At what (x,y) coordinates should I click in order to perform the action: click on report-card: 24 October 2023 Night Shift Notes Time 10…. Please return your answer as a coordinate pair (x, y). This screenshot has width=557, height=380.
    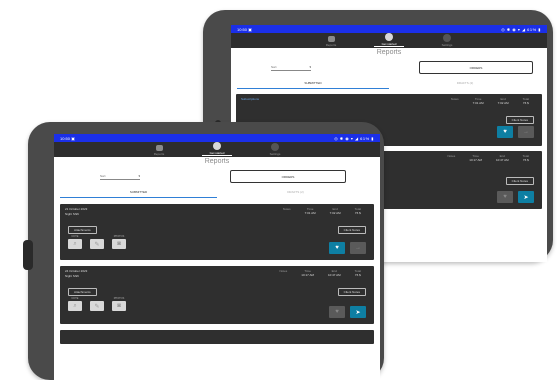
    Looking at the image, I should click on (217, 295).